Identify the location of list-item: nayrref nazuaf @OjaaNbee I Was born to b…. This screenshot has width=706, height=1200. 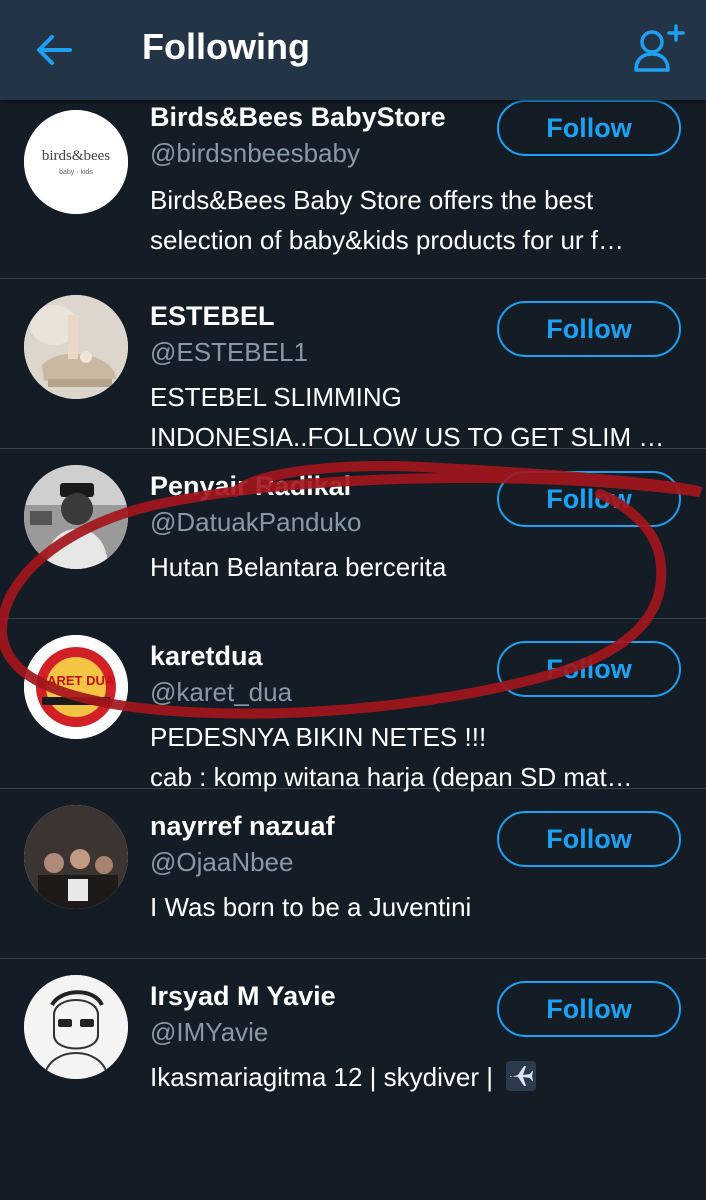
(353, 874).